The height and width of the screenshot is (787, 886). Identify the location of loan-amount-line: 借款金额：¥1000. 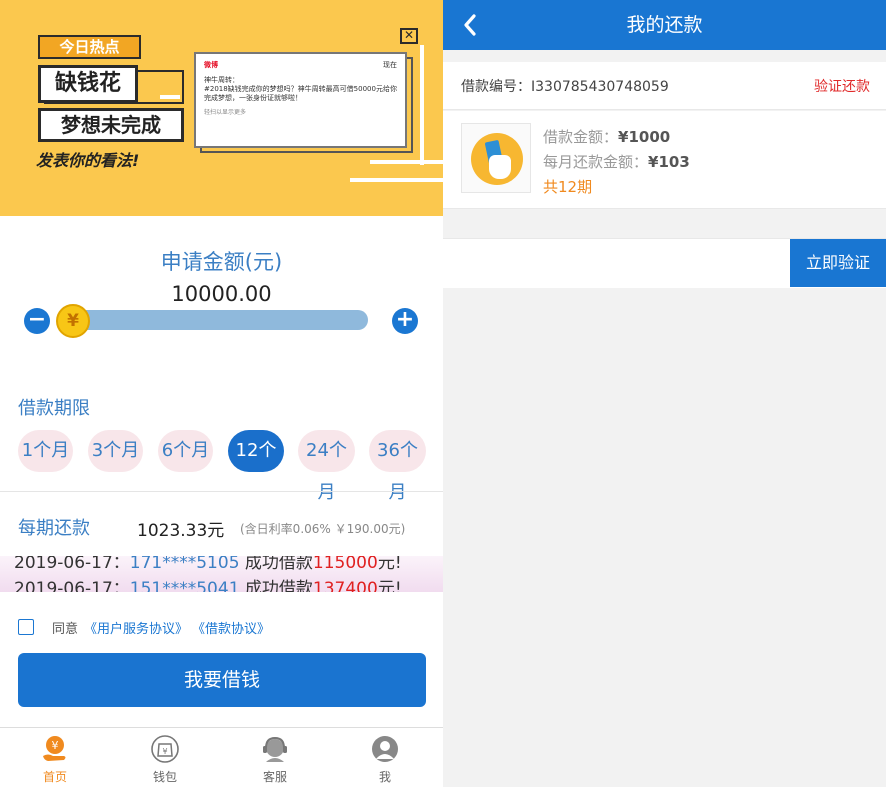
(616, 137).